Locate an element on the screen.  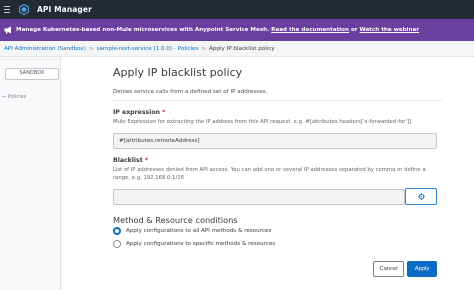
anypoint-logo-icon is located at coordinates (24, 9).